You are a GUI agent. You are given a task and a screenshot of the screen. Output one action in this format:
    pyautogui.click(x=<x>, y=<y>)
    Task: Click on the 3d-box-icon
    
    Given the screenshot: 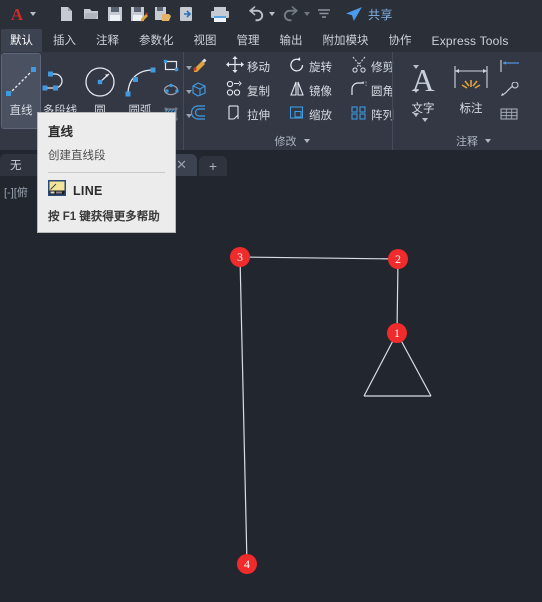 What is the action you would take?
    pyautogui.click(x=199, y=91)
    